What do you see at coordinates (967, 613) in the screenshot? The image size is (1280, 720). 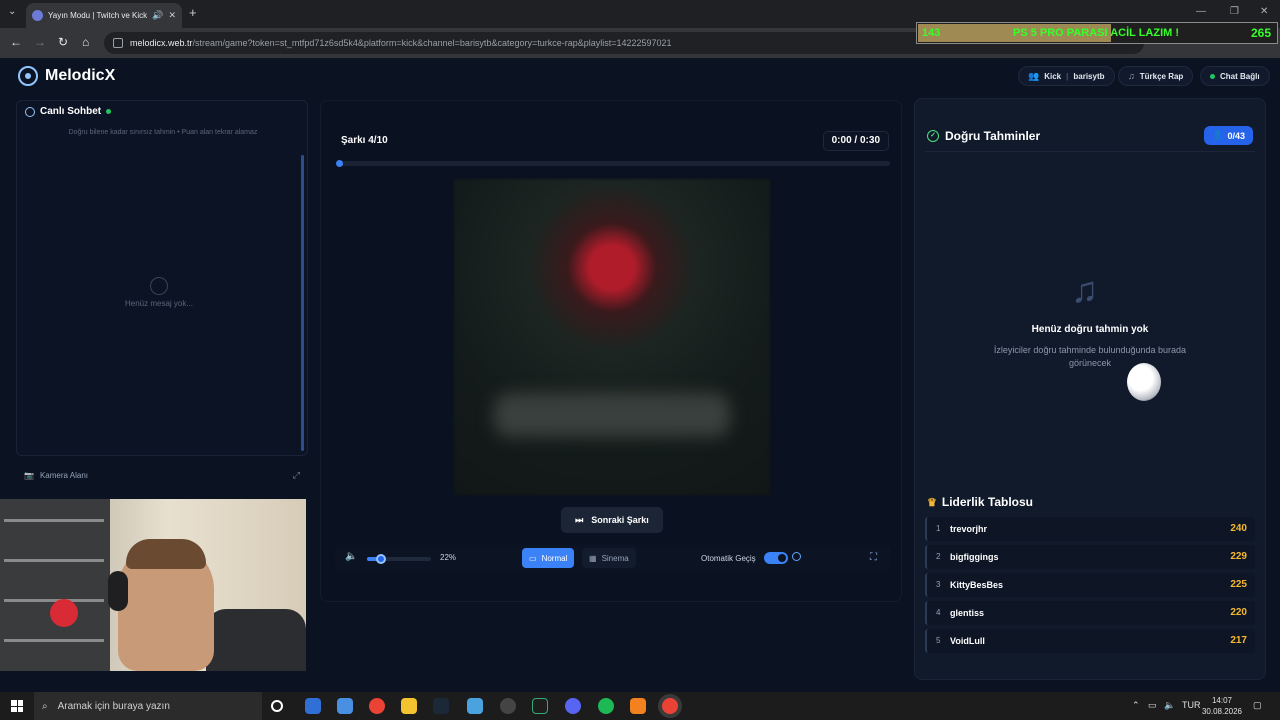 I see `player-name: glentiss` at bounding box center [967, 613].